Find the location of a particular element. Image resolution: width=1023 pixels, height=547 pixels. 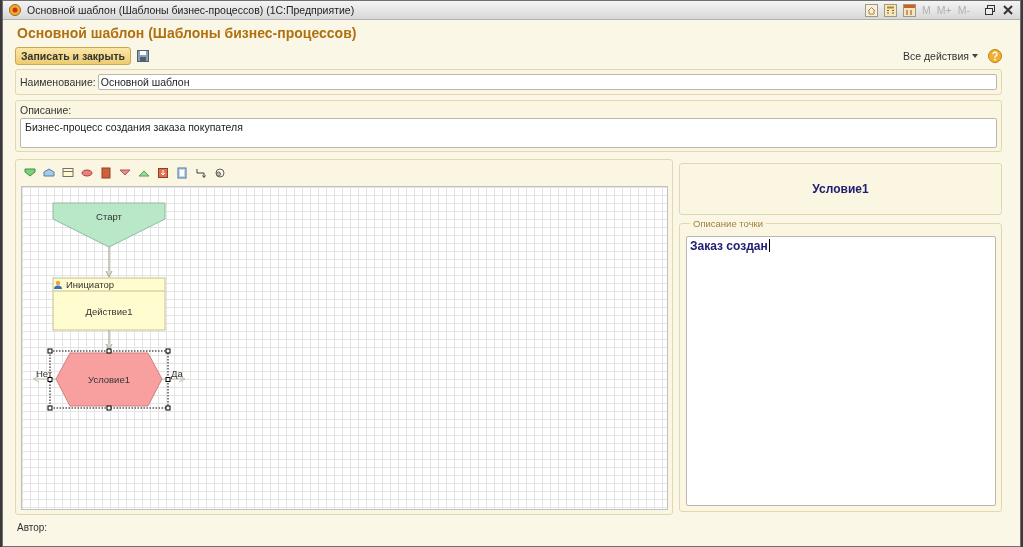

author-label: Автор: is located at coordinates (33, 527).